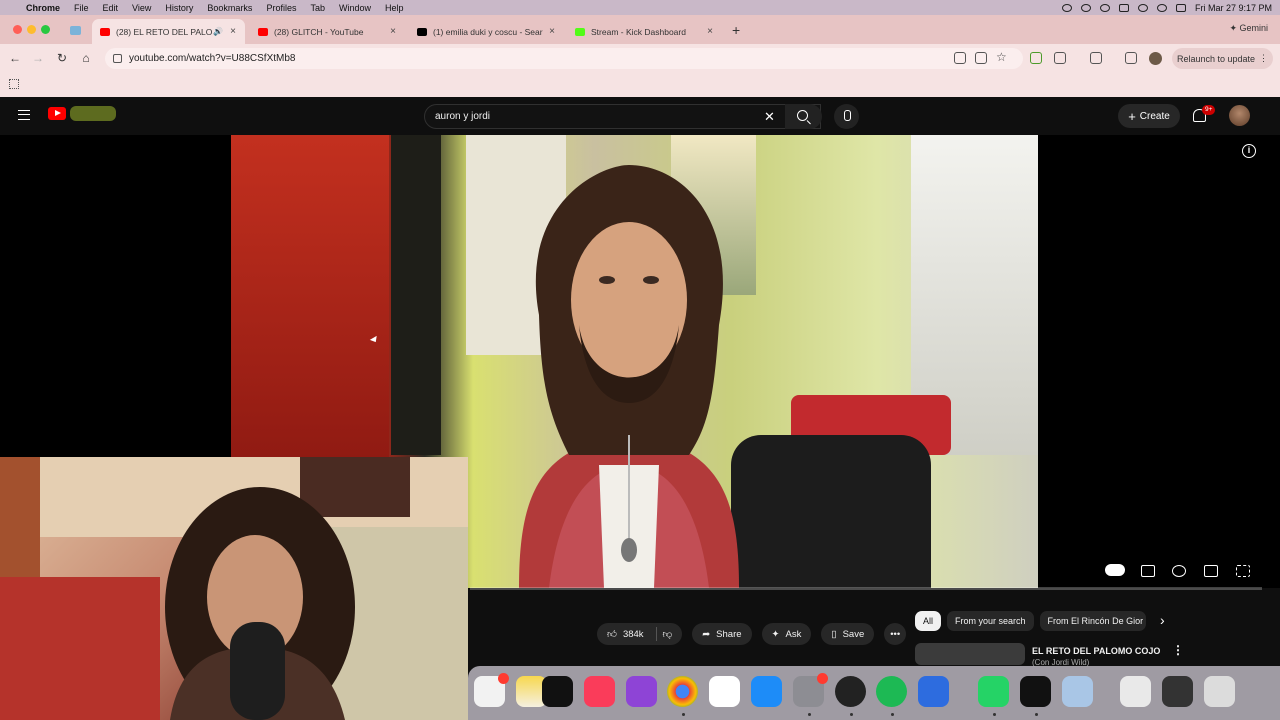  What do you see at coordinates (1104, 7) in the screenshot?
I see `play-icon` at bounding box center [1104, 7].